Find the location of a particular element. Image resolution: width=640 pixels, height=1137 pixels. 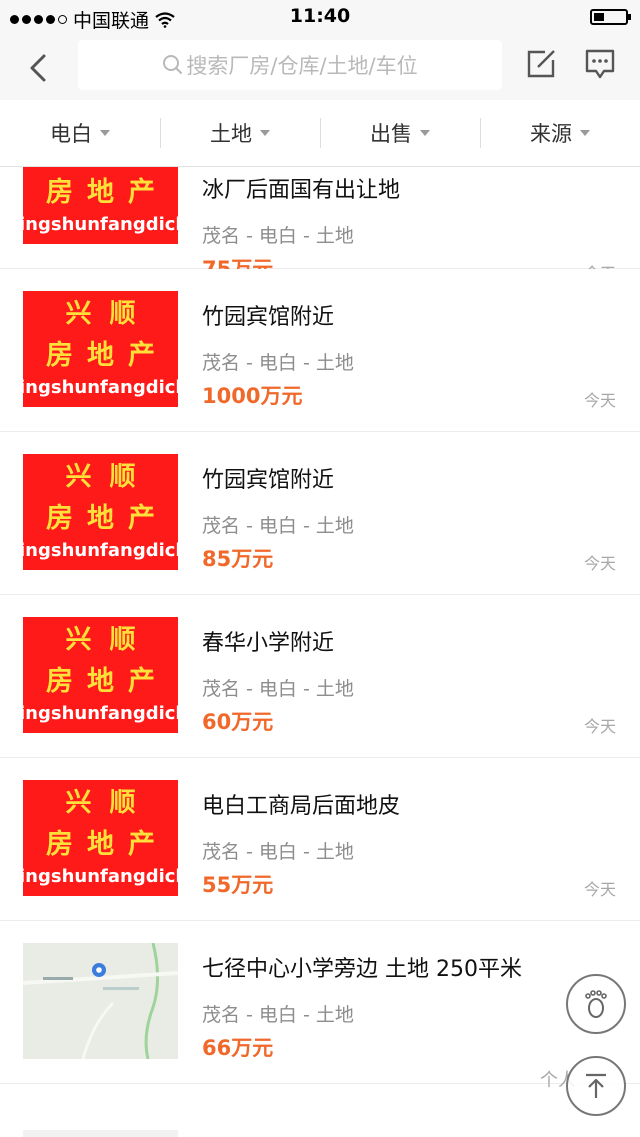

map-image is located at coordinates (100, 1001).